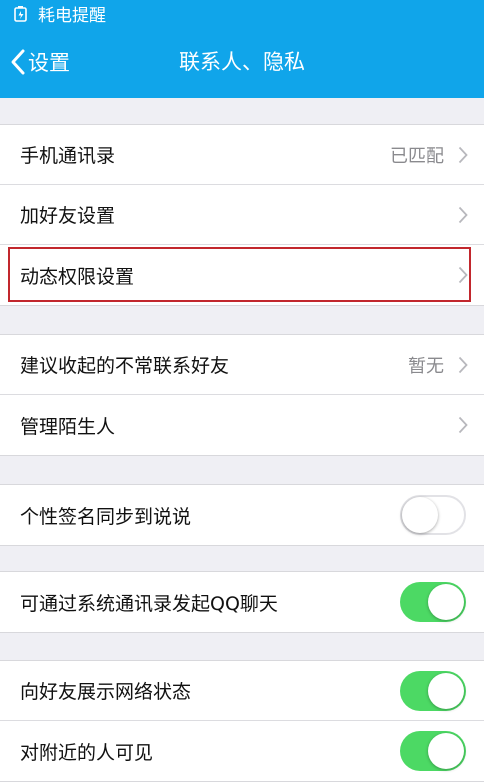  Describe the element at coordinates (68, 216) in the screenshot. I see `add-friend-settings-label: 加好友设置` at that location.